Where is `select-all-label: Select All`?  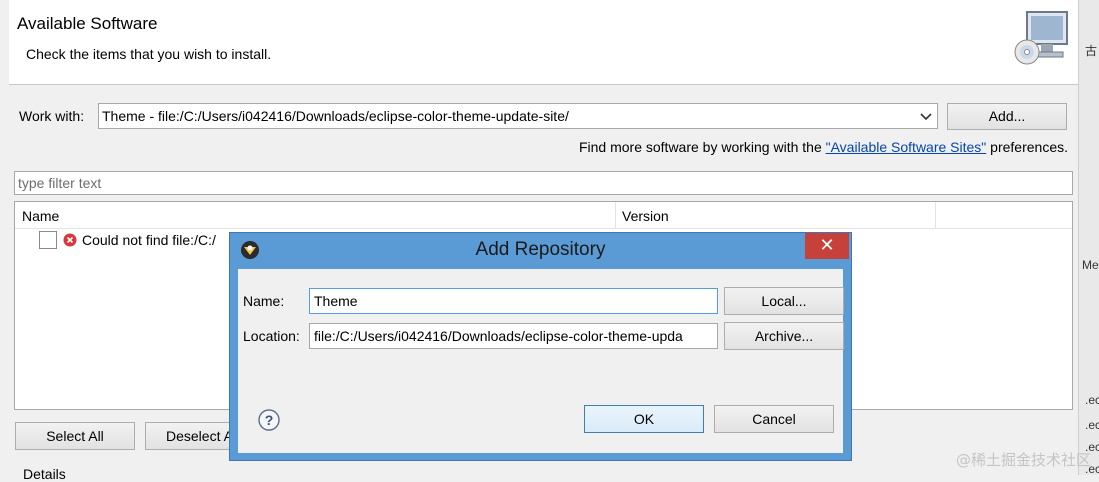
select-all-label: Select All is located at coordinates (75, 436).